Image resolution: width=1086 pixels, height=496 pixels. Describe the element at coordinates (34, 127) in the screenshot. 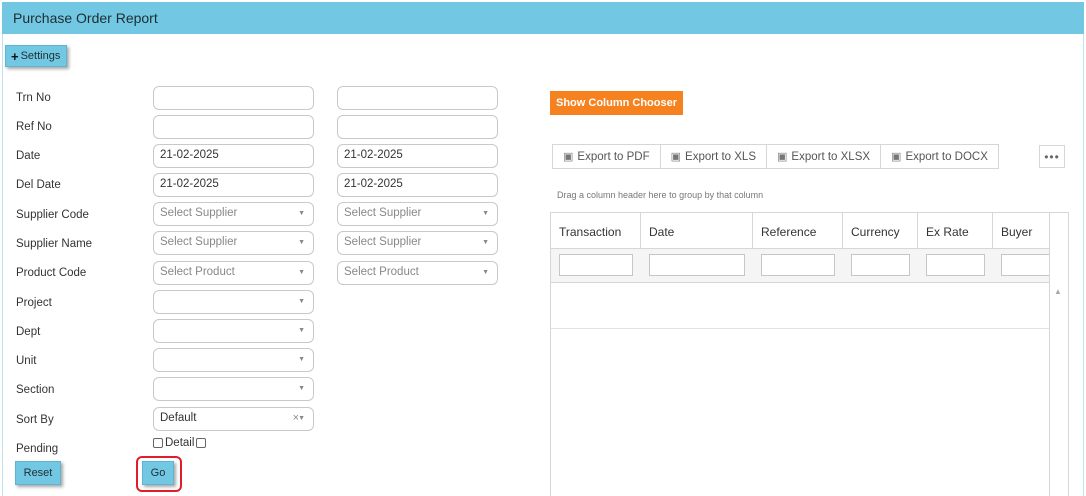

I see `label-ref-no: Ref No` at that location.